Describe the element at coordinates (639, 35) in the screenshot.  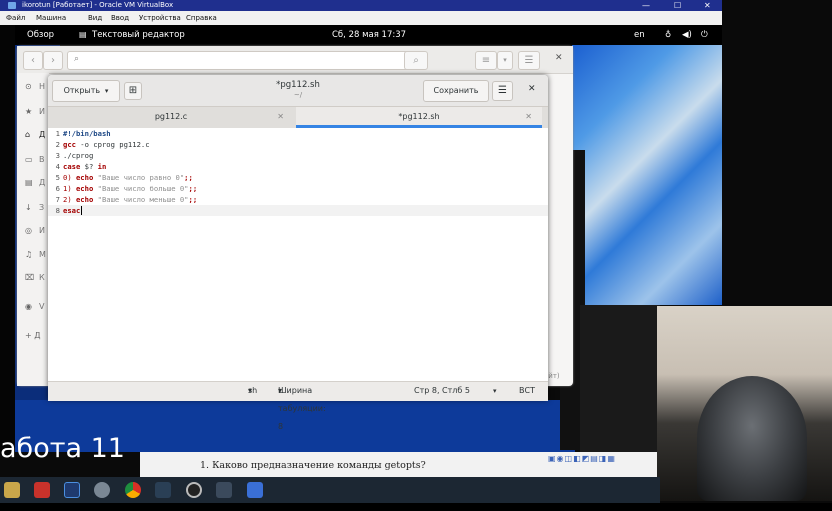
I see `language-indicator: en` at that location.